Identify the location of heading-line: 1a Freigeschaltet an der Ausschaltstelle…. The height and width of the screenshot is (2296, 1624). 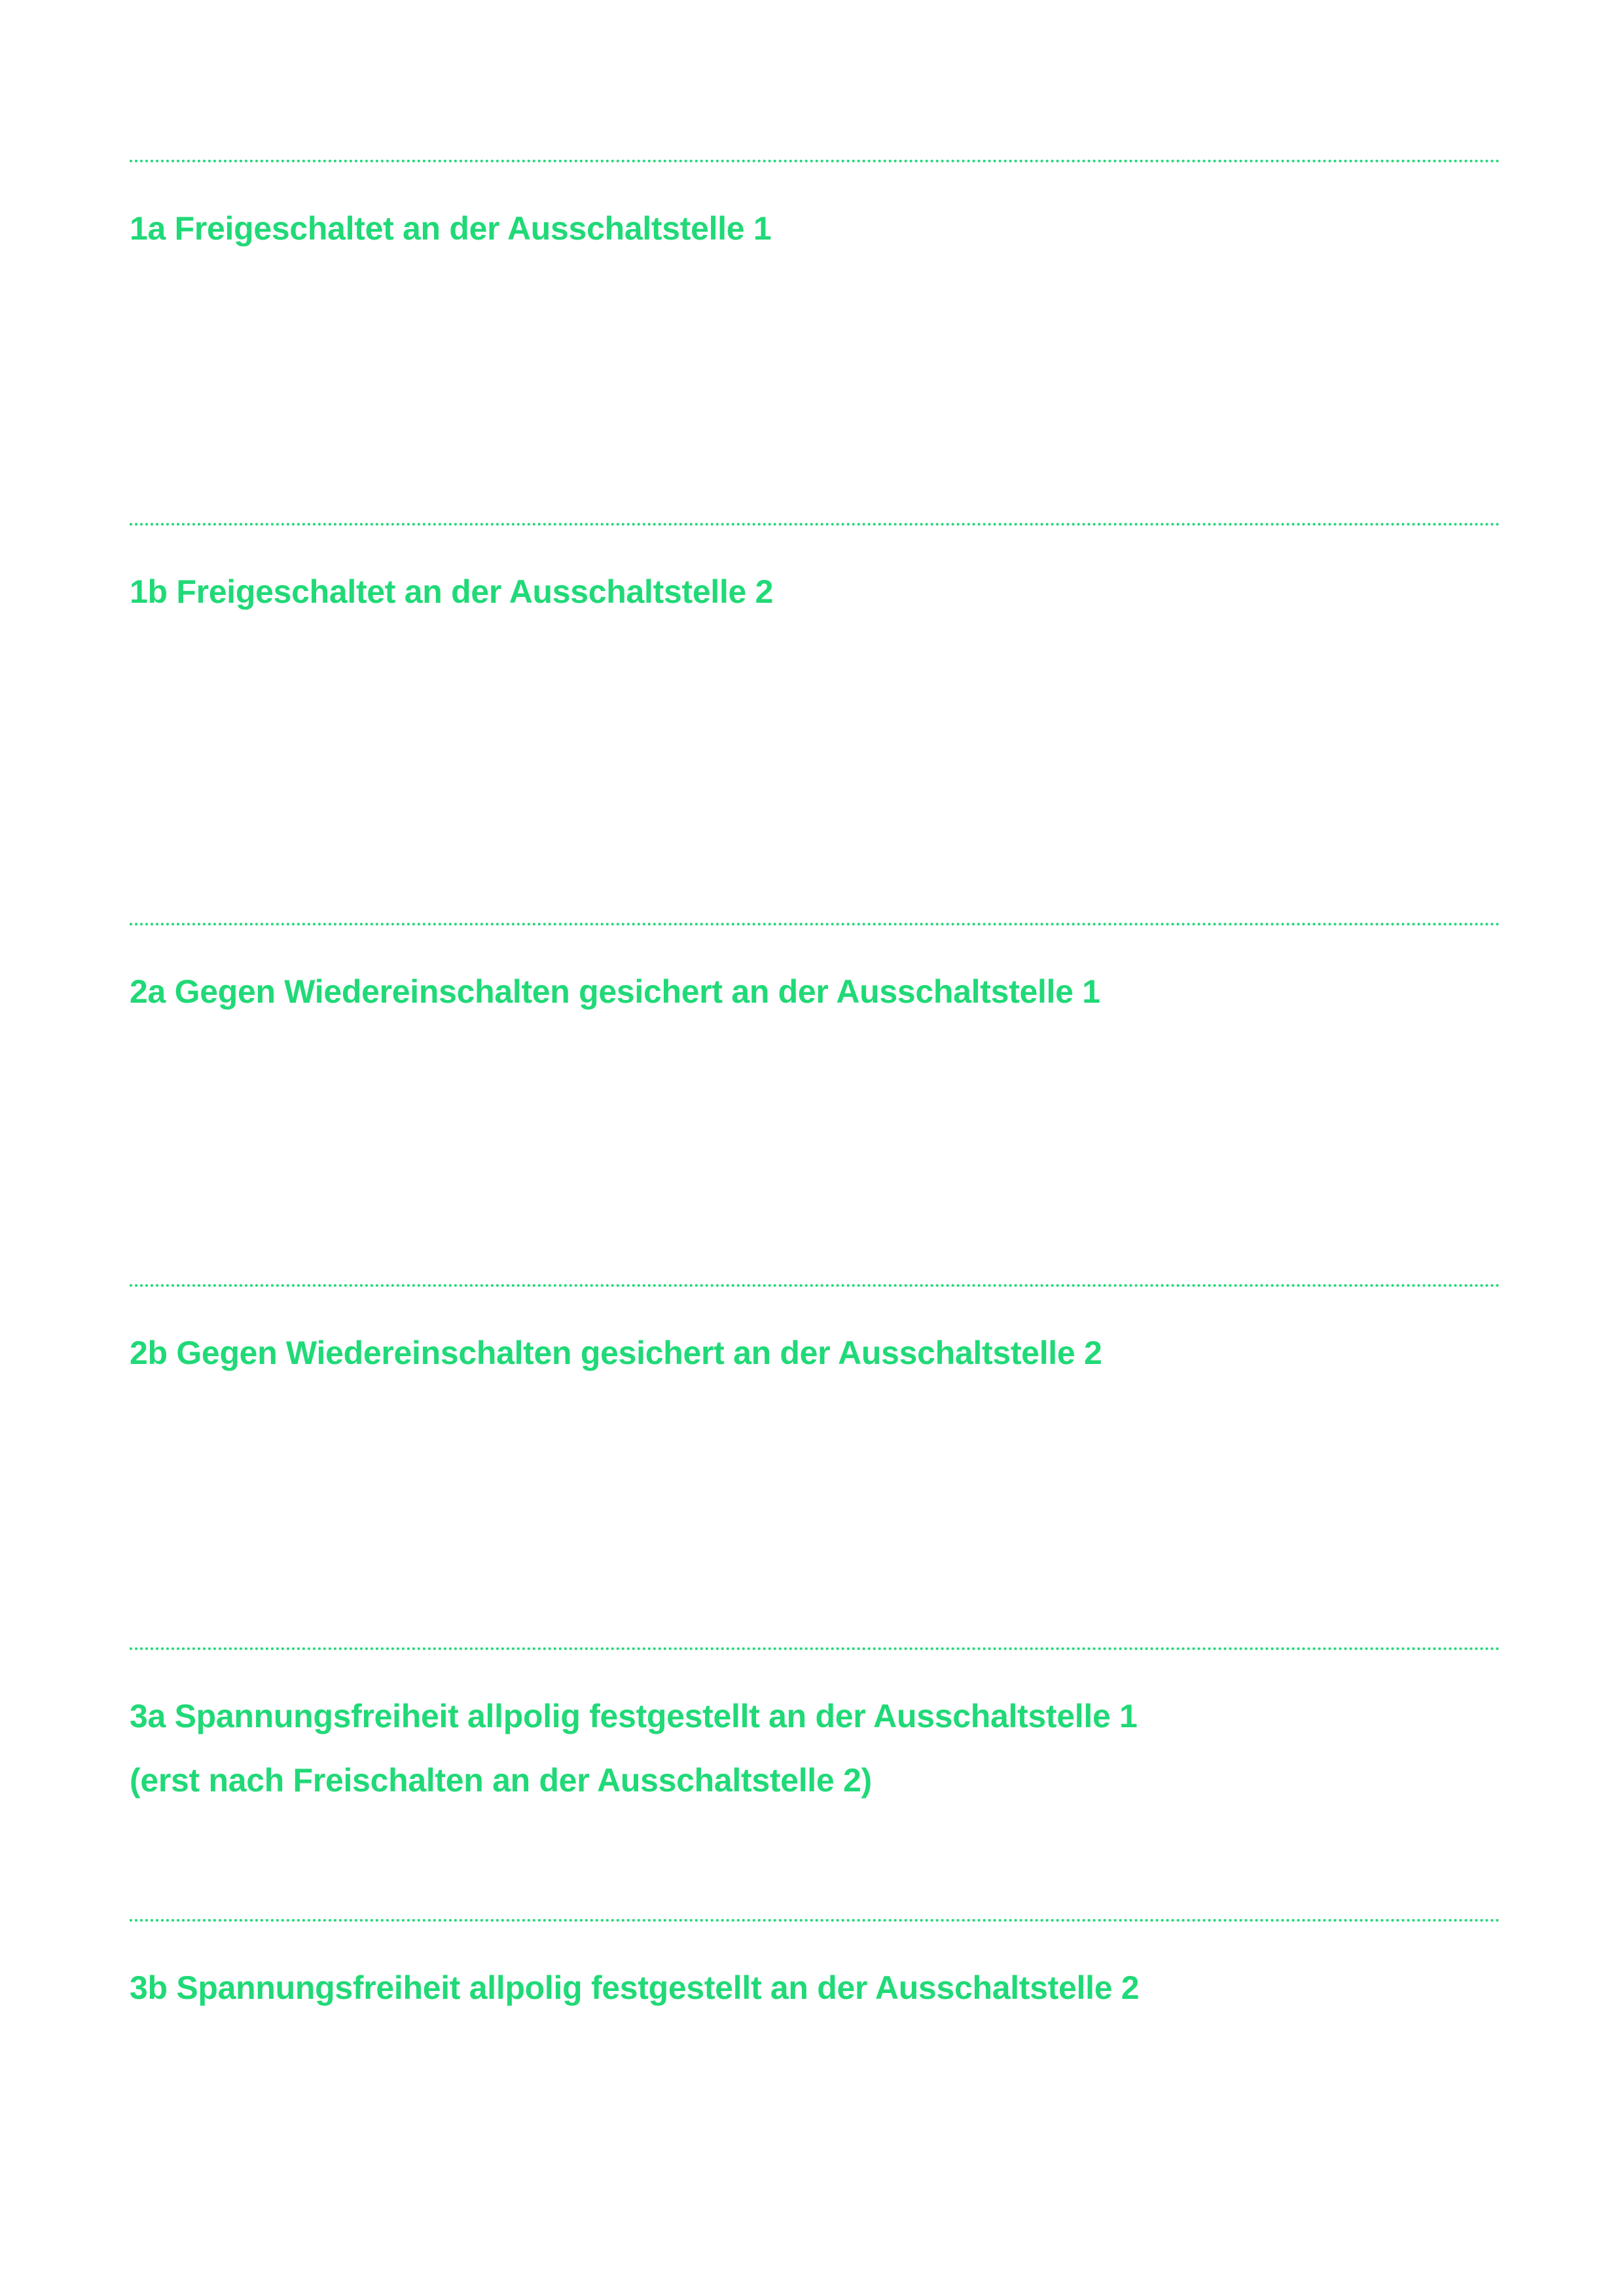
(451, 228).